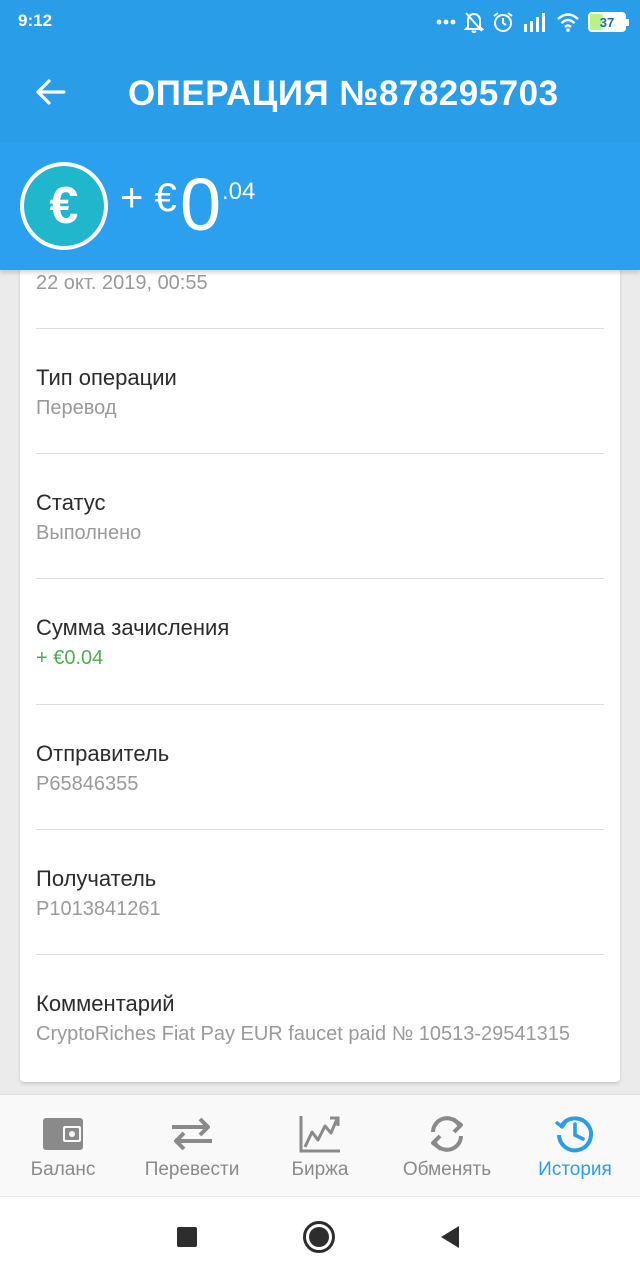 The height and width of the screenshot is (1280, 640). What do you see at coordinates (575, 1134) in the screenshot?
I see `history-icon` at bounding box center [575, 1134].